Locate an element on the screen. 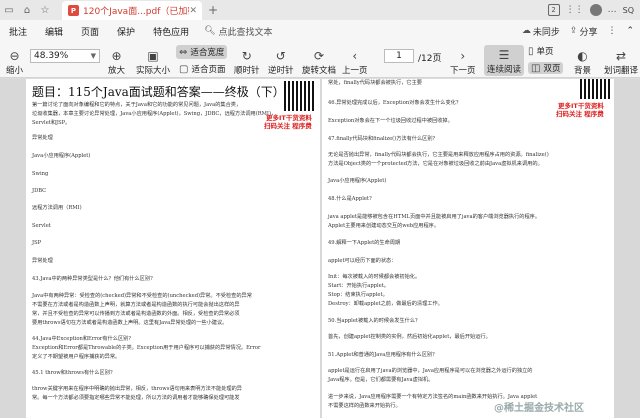 This screenshot has width=640, height=418. grid-icon: ⋮⋮ is located at coordinates (575, 10).